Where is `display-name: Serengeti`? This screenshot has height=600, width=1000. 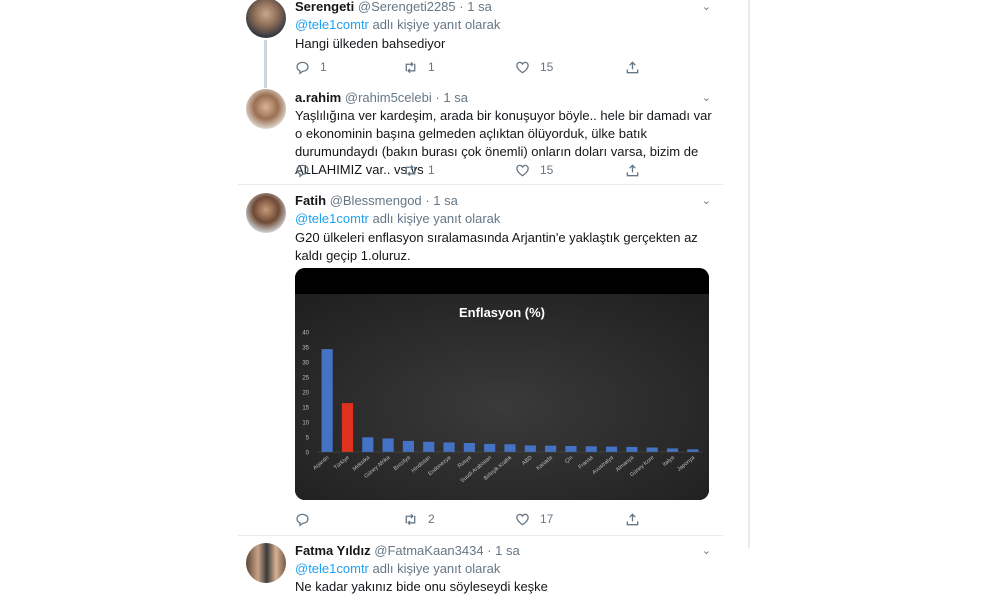 display-name: Serengeti is located at coordinates (324, 7).